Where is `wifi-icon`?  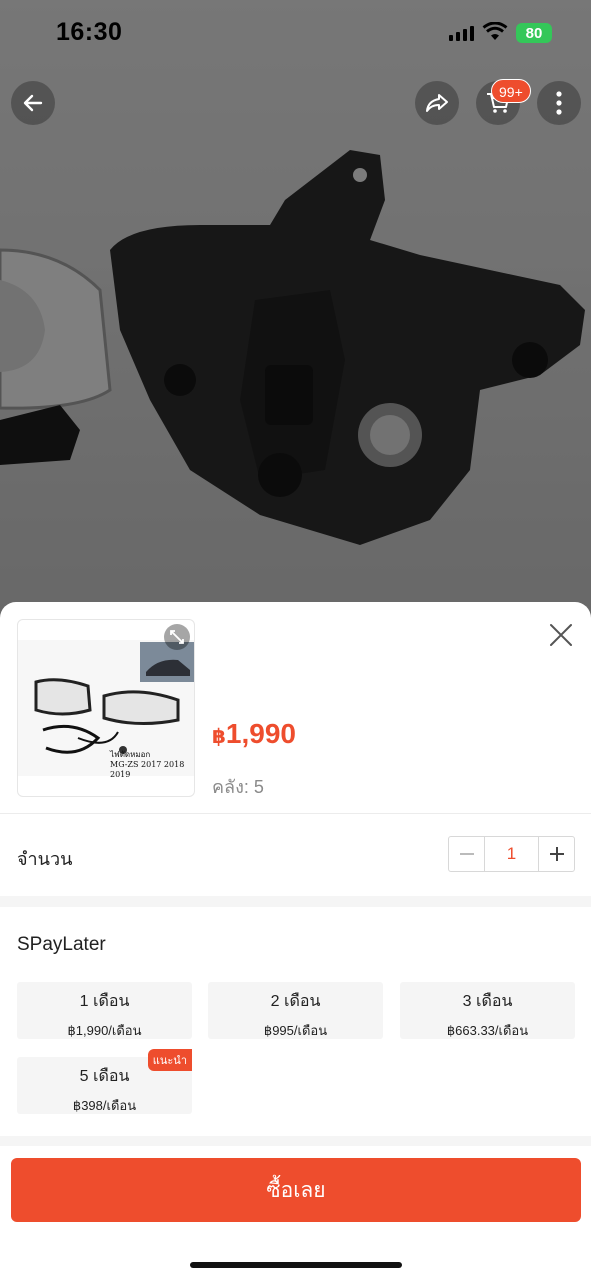
wifi-icon is located at coordinates (495, 31).